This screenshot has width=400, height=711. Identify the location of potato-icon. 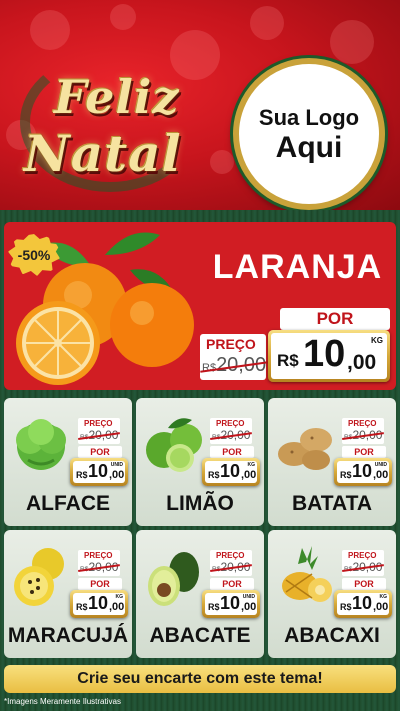
(305, 449).